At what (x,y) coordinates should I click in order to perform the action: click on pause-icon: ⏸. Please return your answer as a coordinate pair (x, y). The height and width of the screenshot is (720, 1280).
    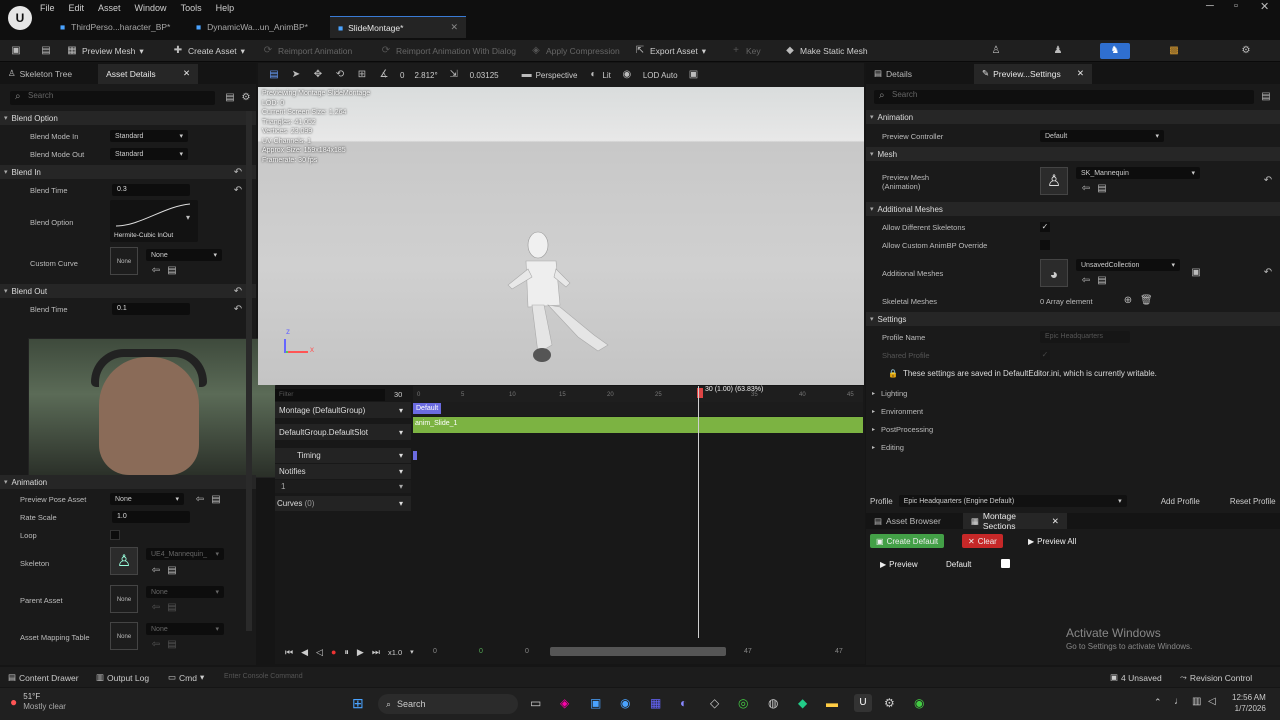
    Looking at the image, I should click on (346, 652).